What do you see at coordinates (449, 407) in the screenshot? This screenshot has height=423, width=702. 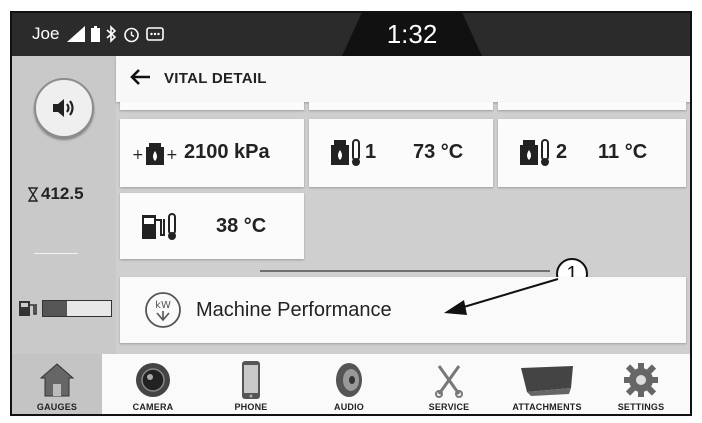 I see `nav-service-label: SERVICE` at bounding box center [449, 407].